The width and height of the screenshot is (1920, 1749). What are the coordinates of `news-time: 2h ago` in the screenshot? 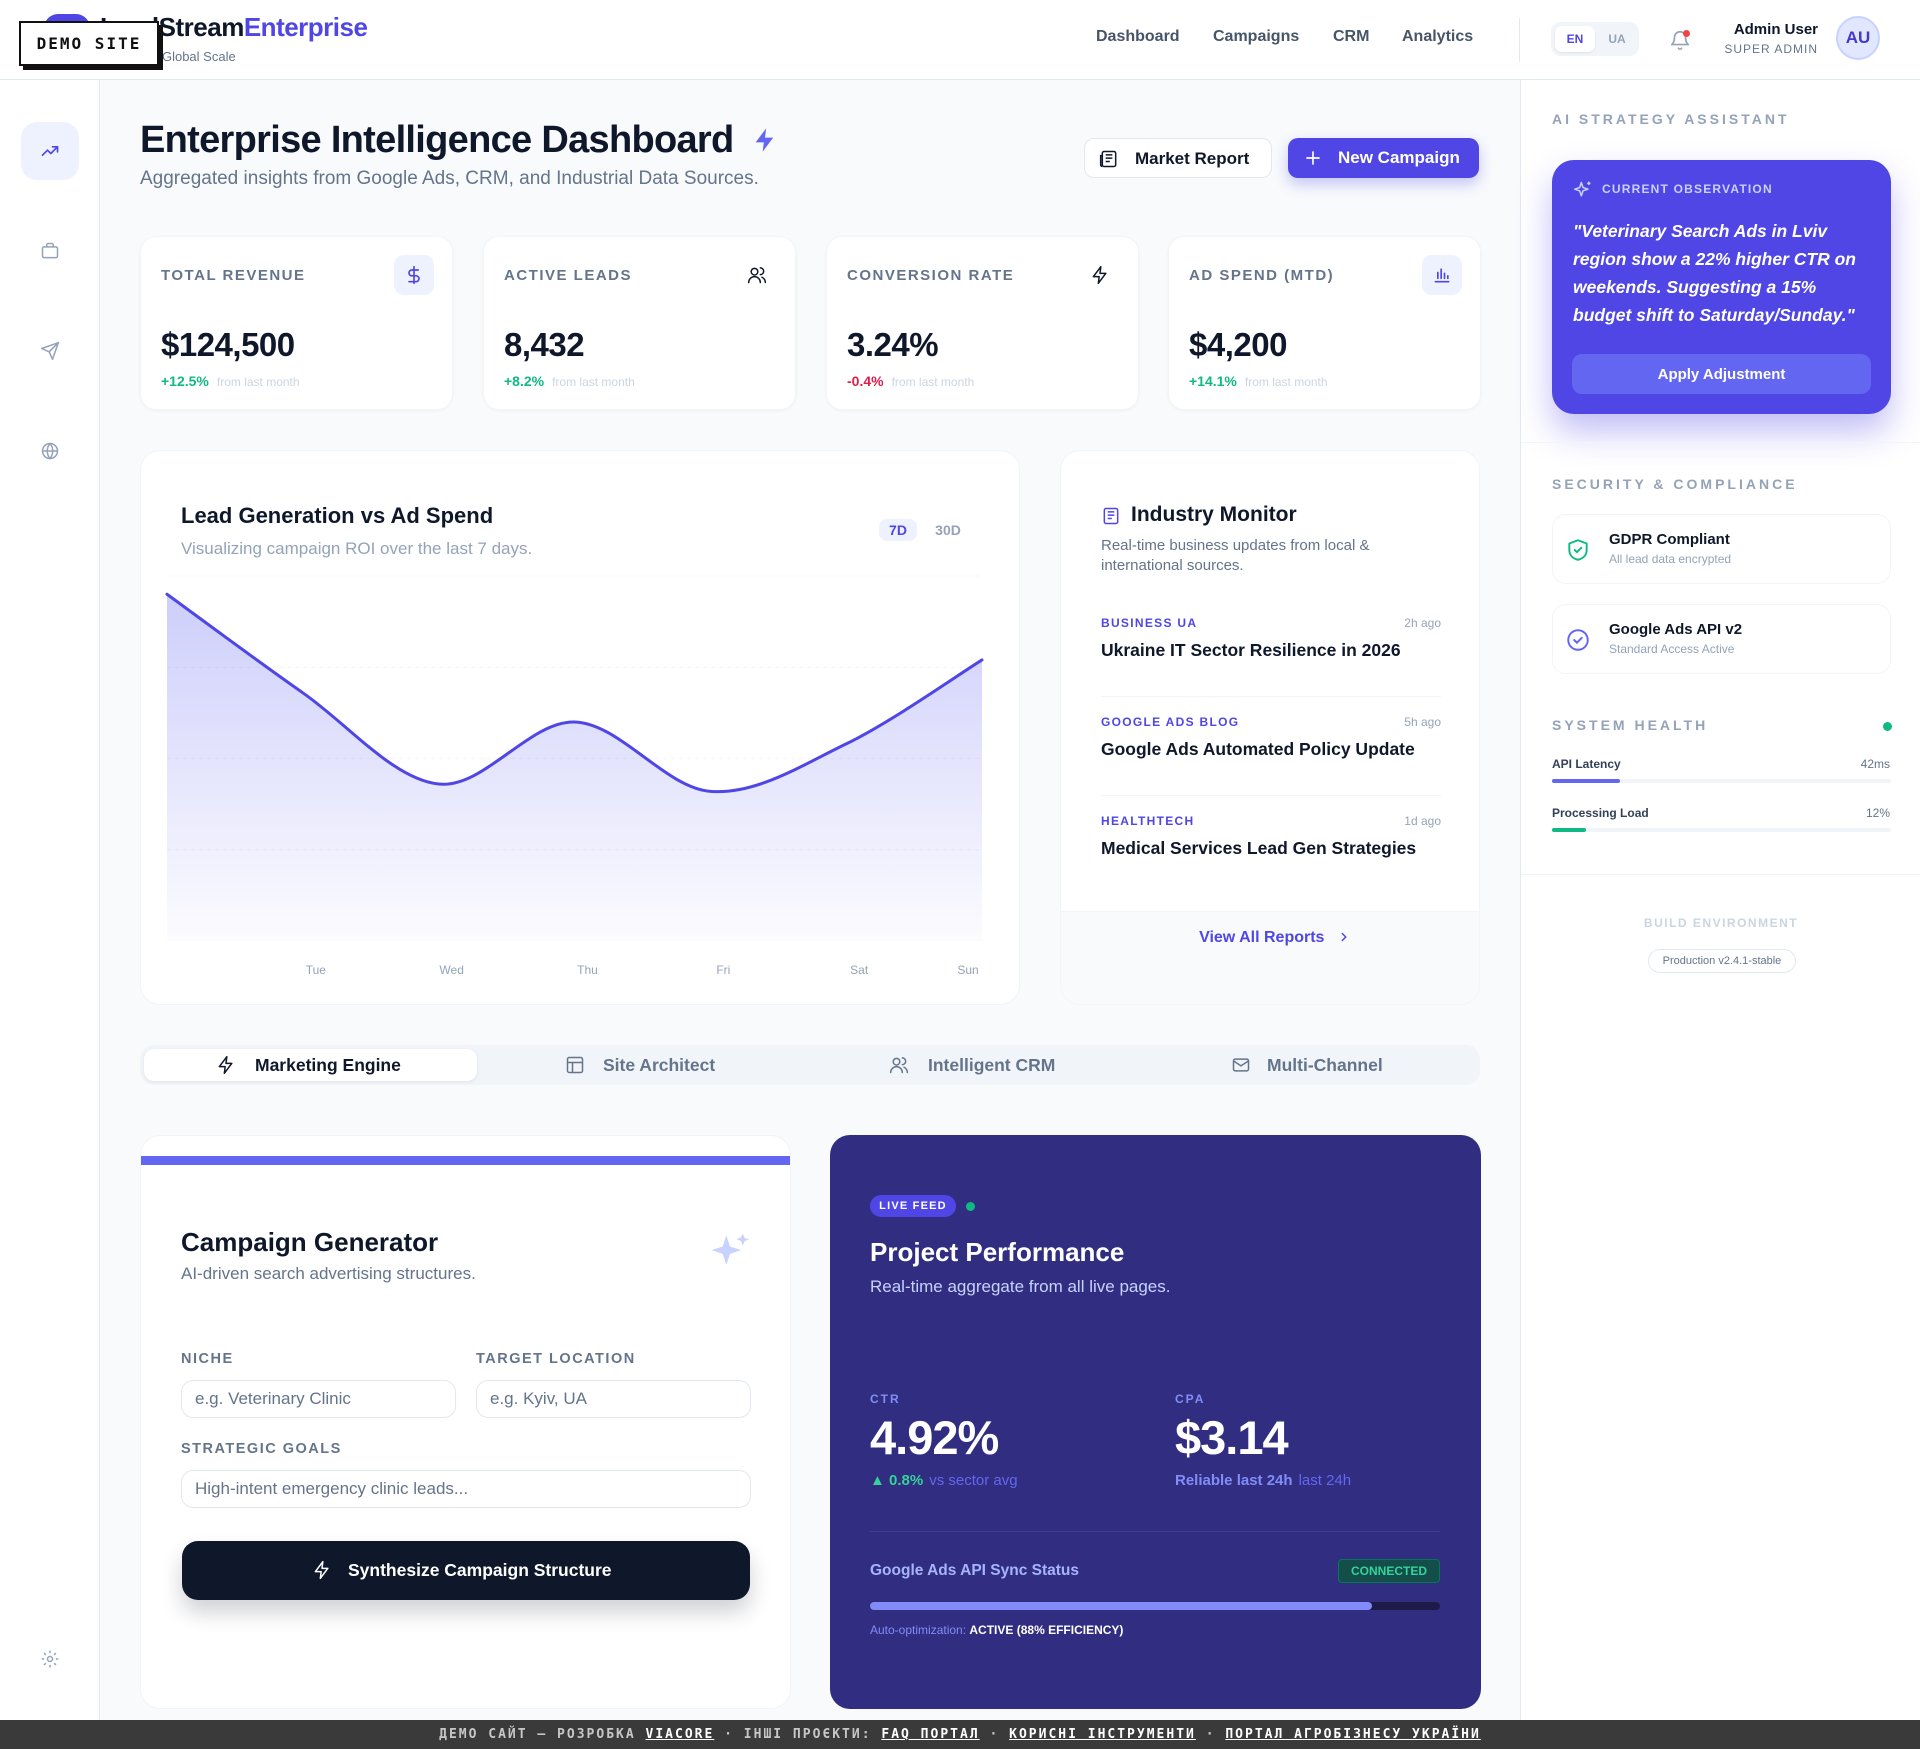 It's located at (1422, 623).